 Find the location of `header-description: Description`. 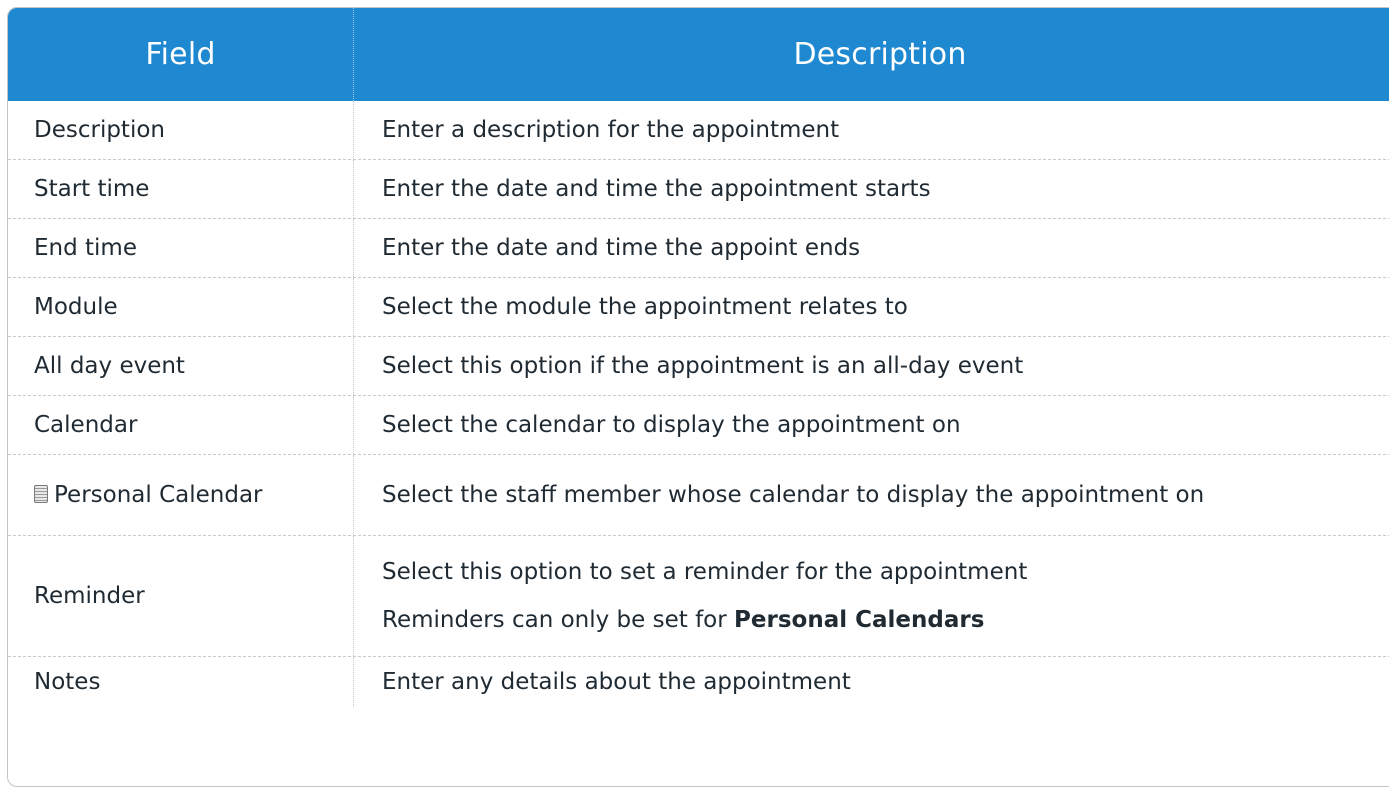

header-description: Description is located at coordinates (880, 54).